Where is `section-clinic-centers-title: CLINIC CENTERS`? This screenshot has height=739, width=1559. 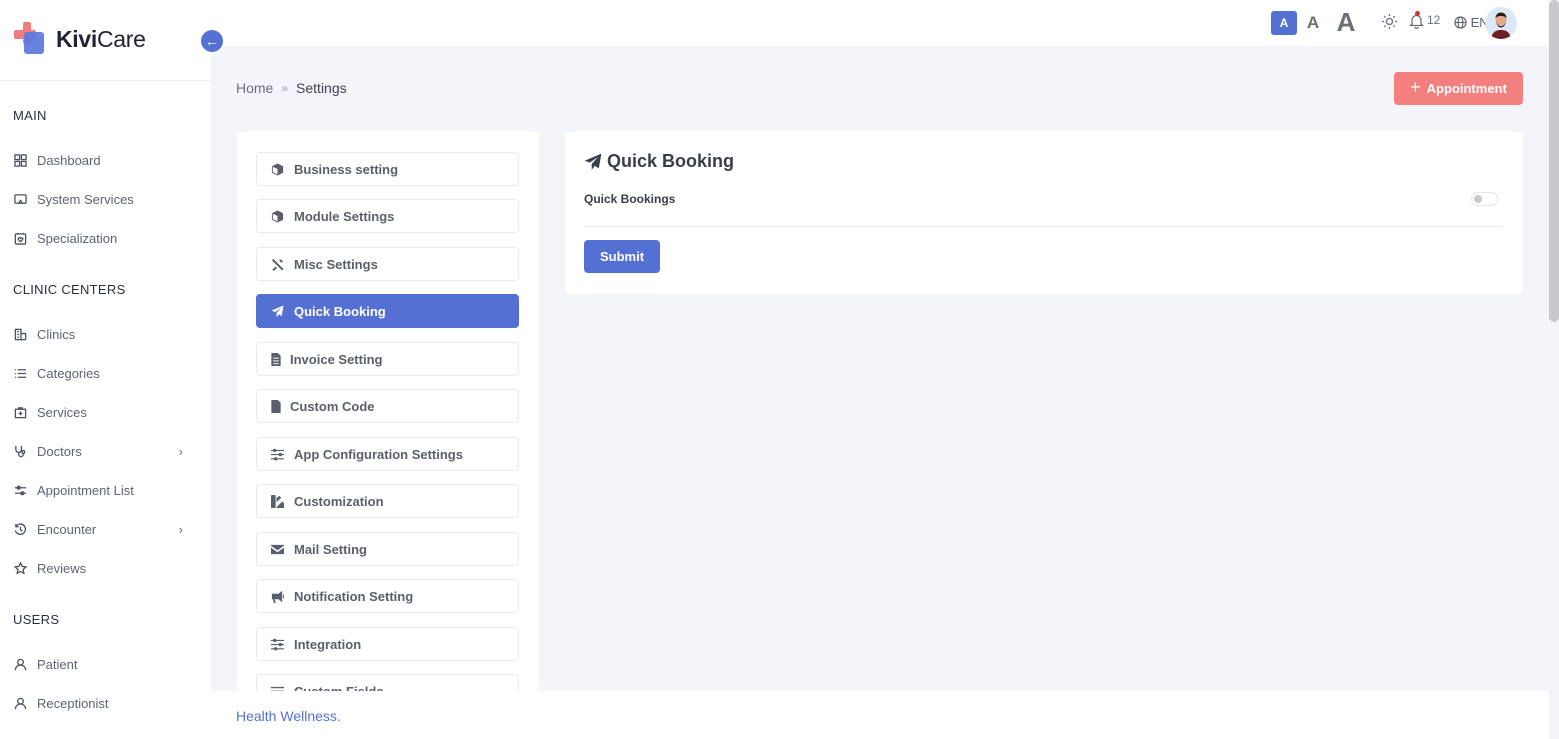
section-clinic-centers-title: CLINIC CENTERS is located at coordinates (69, 289).